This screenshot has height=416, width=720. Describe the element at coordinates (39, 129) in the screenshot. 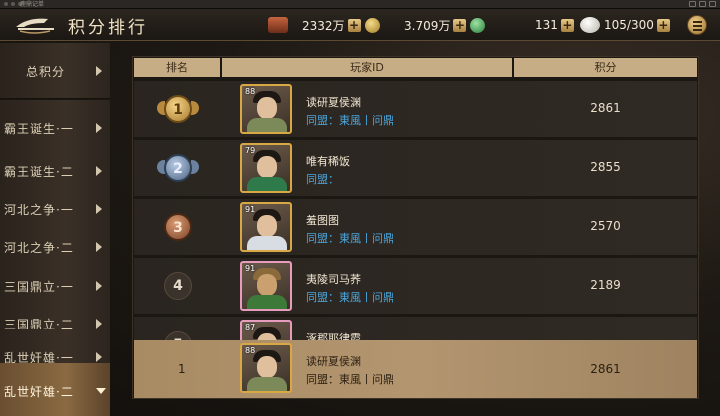

I see `sidebar-item-label: 霸王诞生·一` at that location.